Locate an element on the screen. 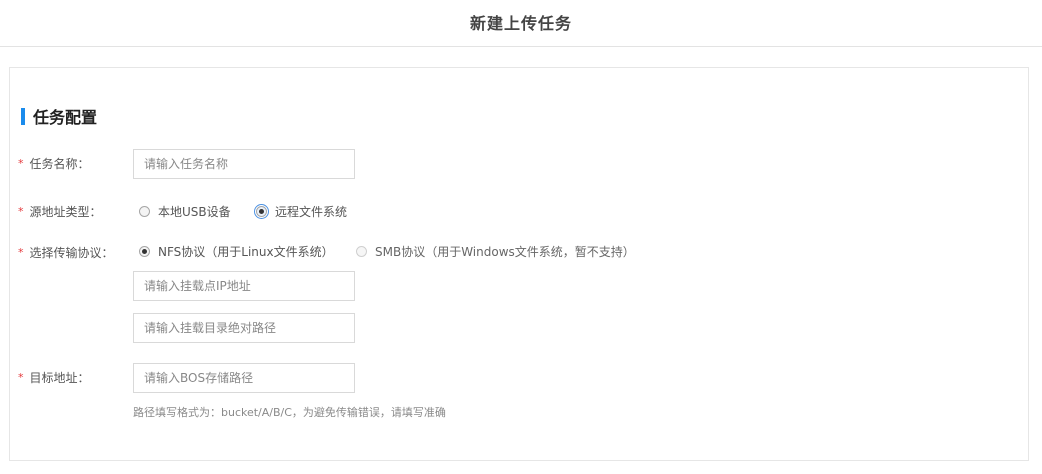  protocol-label: * 选择传输协议： is located at coordinates (66, 252).